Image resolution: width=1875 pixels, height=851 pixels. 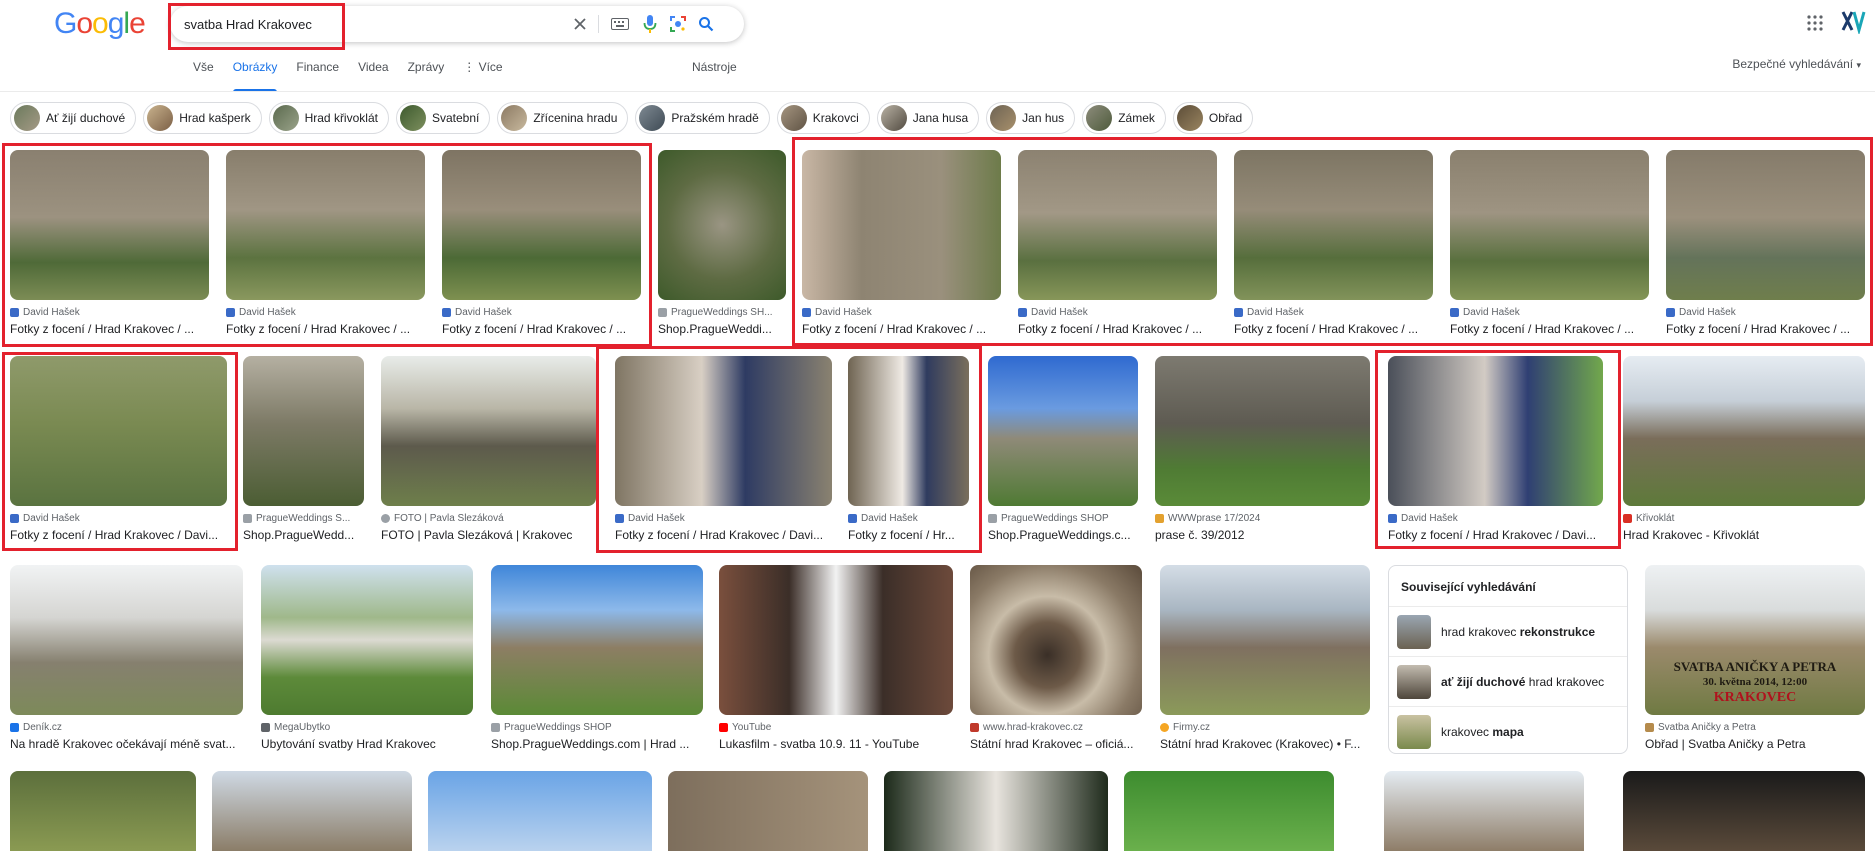 What do you see at coordinates (702, 118) in the screenshot?
I see `chip: Pražském hradě` at bounding box center [702, 118].